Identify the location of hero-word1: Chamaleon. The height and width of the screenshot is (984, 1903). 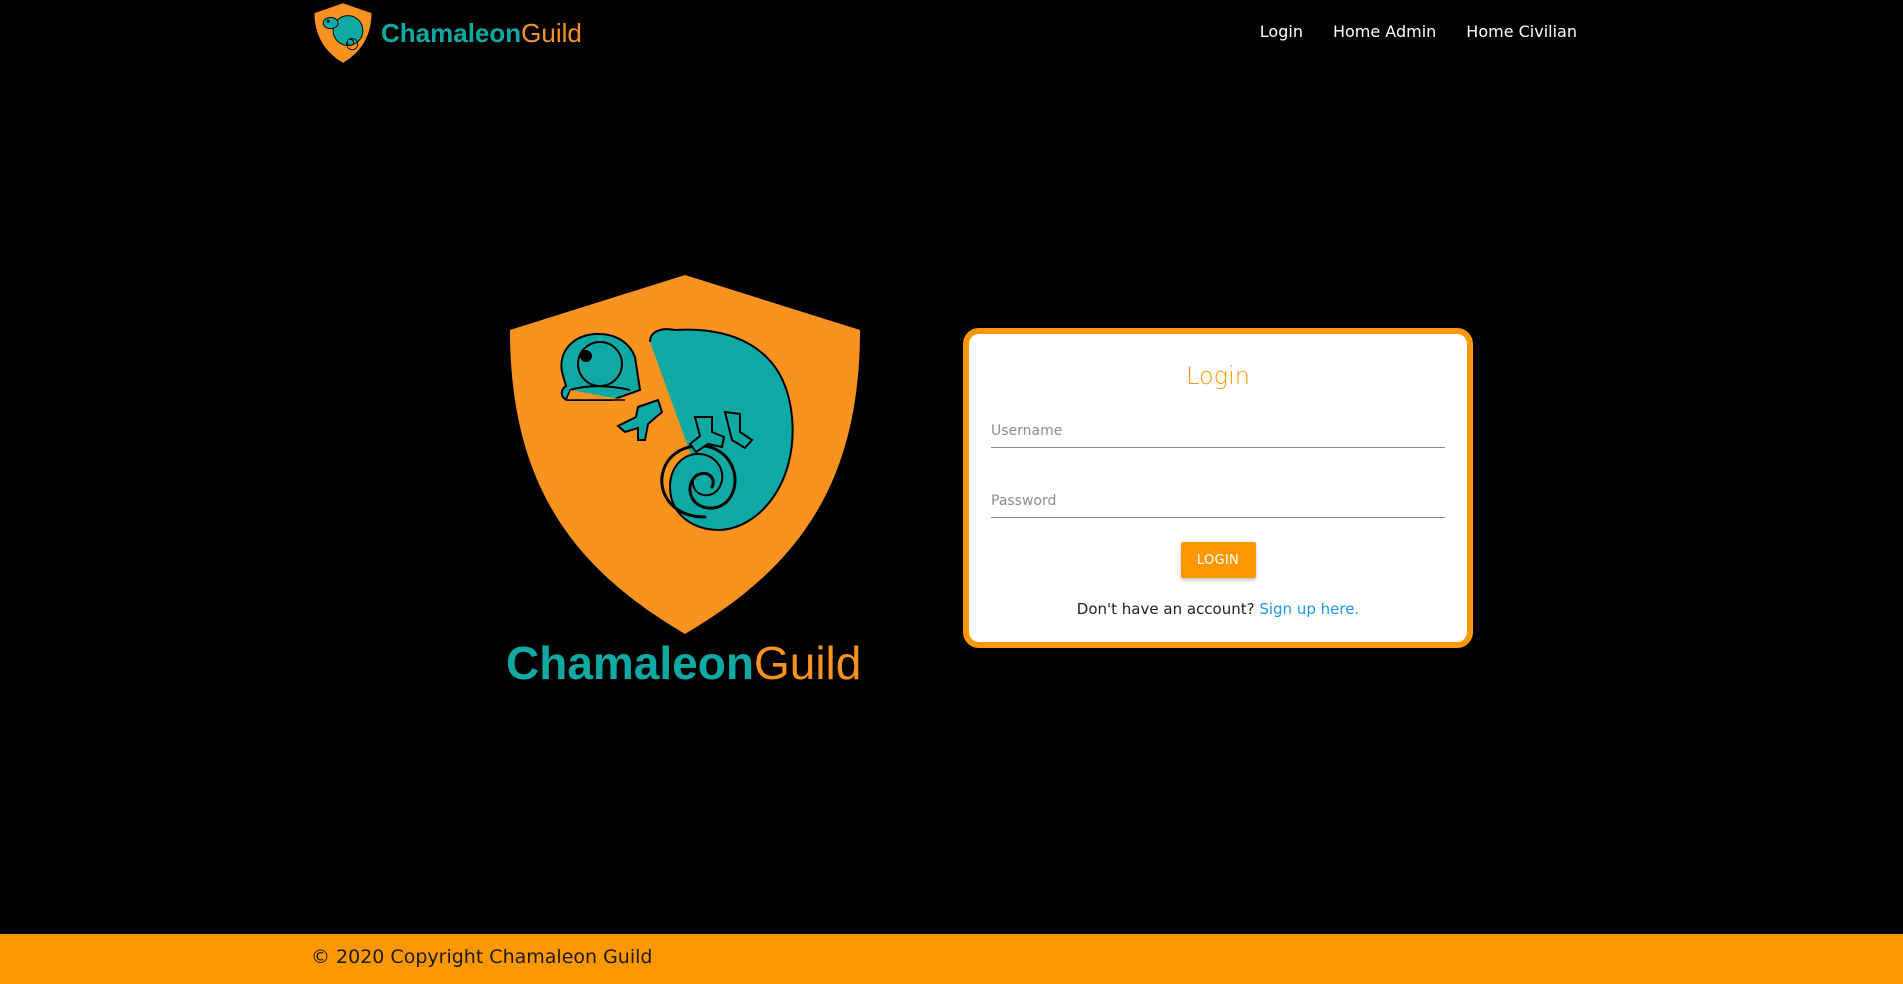
(630, 663).